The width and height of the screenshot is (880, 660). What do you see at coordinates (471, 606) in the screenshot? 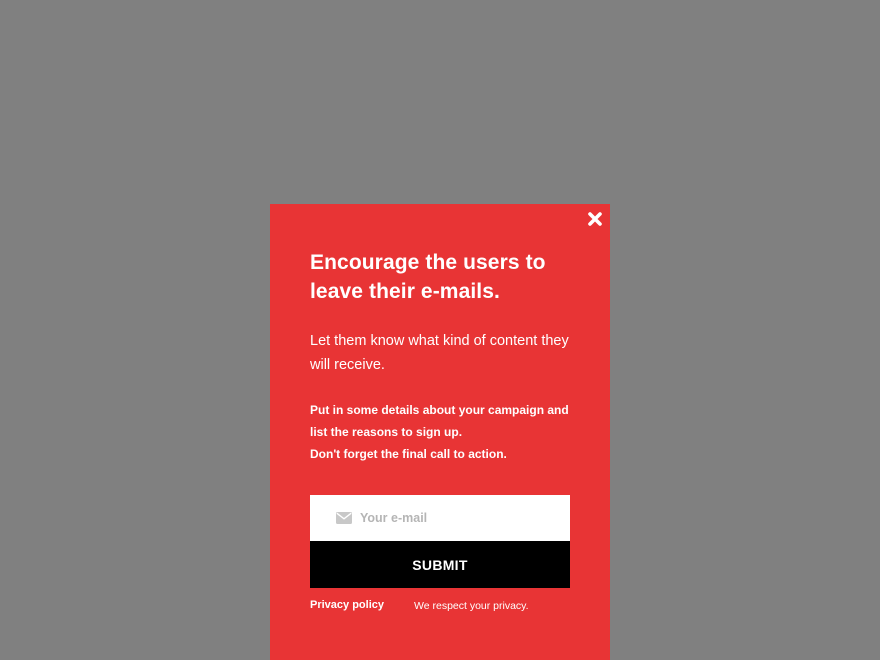
I see `privacy-note: We respect your privacy.` at bounding box center [471, 606].